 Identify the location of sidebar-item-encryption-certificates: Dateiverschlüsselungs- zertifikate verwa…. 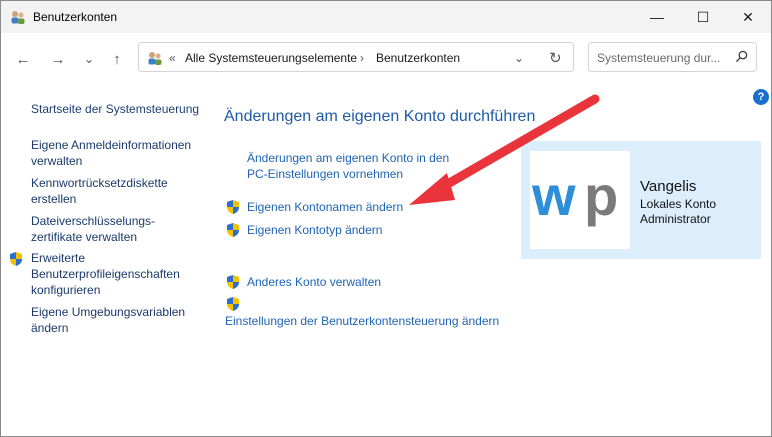
(93, 229).